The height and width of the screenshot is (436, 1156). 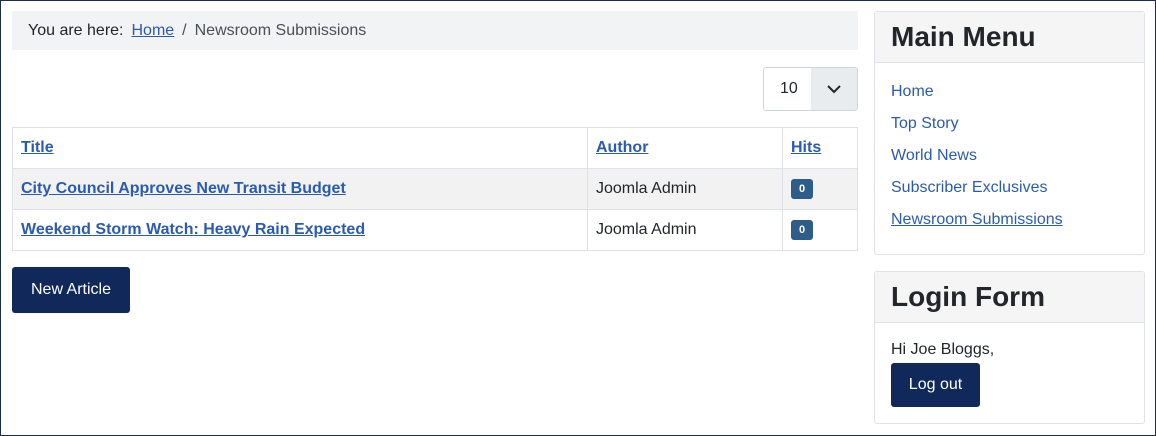 I want to click on logout-button: Log out, so click(x=935, y=385).